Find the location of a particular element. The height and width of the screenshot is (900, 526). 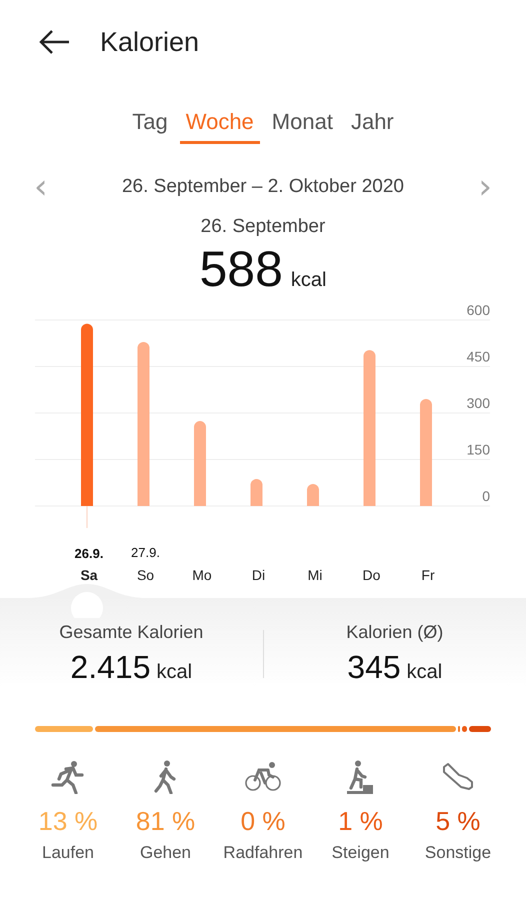

activity-label: Gehen is located at coordinates (166, 853).